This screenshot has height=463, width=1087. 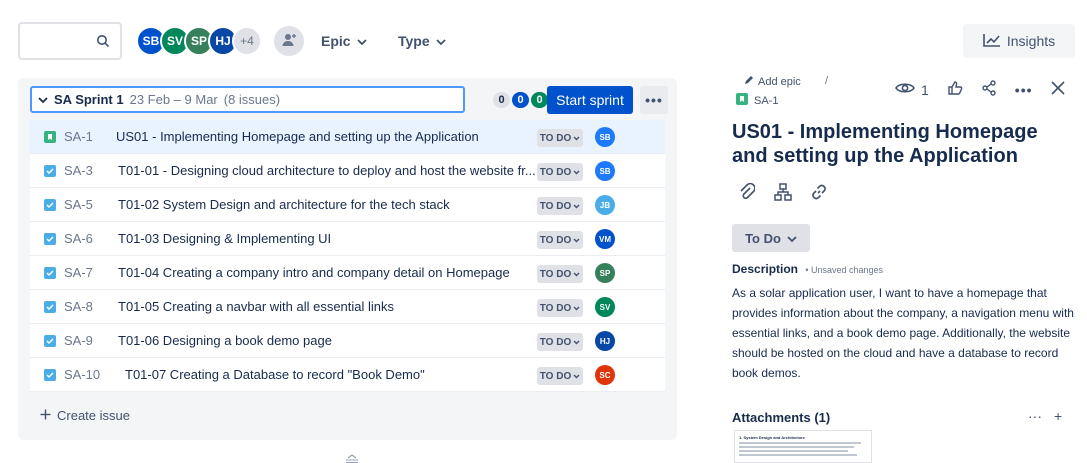 What do you see at coordinates (605, 239) in the screenshot?
I see `assignee-avatar: VM` at bounding box center [605, 239].